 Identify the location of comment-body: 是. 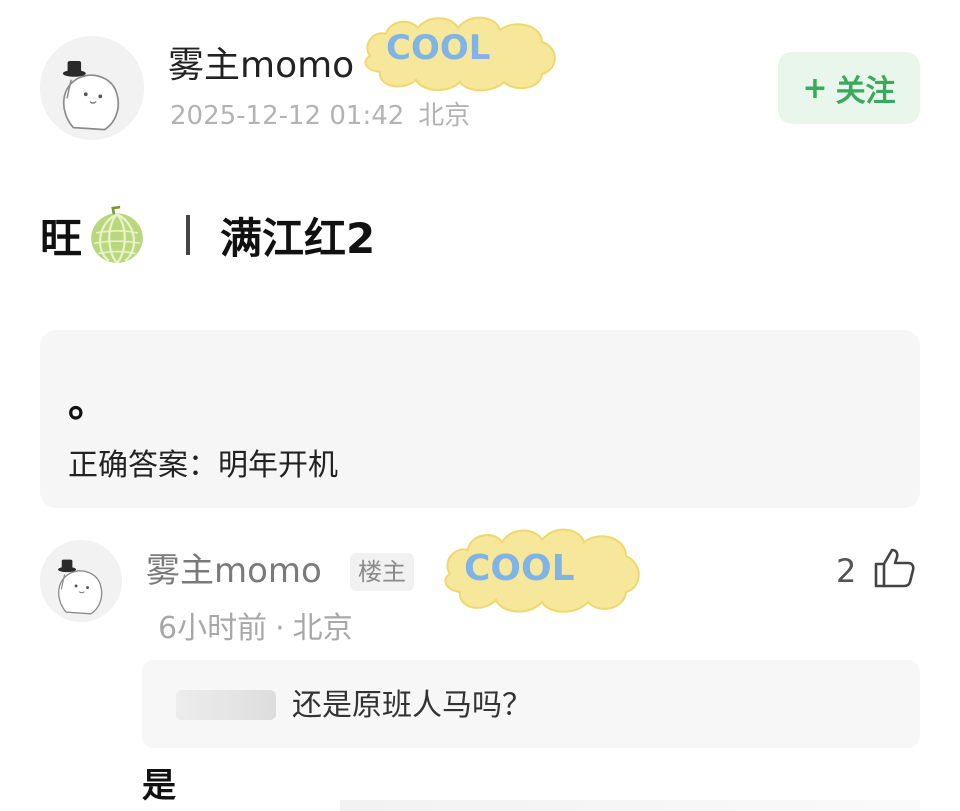
(159, 786).